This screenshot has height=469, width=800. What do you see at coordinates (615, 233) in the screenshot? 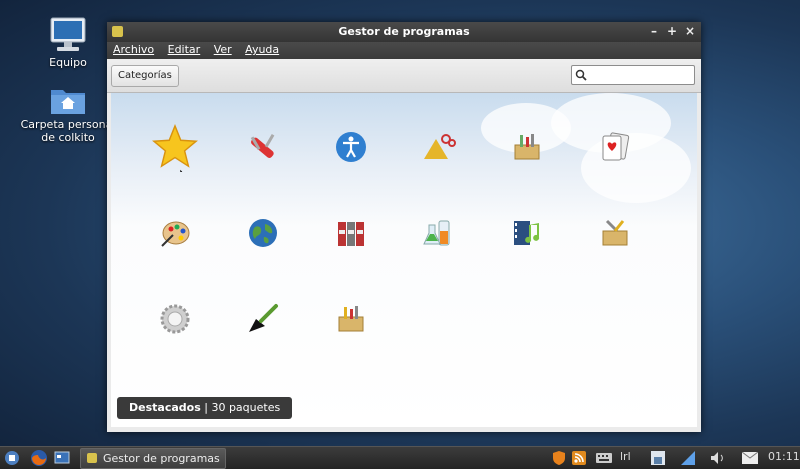
I see `settings-tools-icon` at bounding box center [615, 233].